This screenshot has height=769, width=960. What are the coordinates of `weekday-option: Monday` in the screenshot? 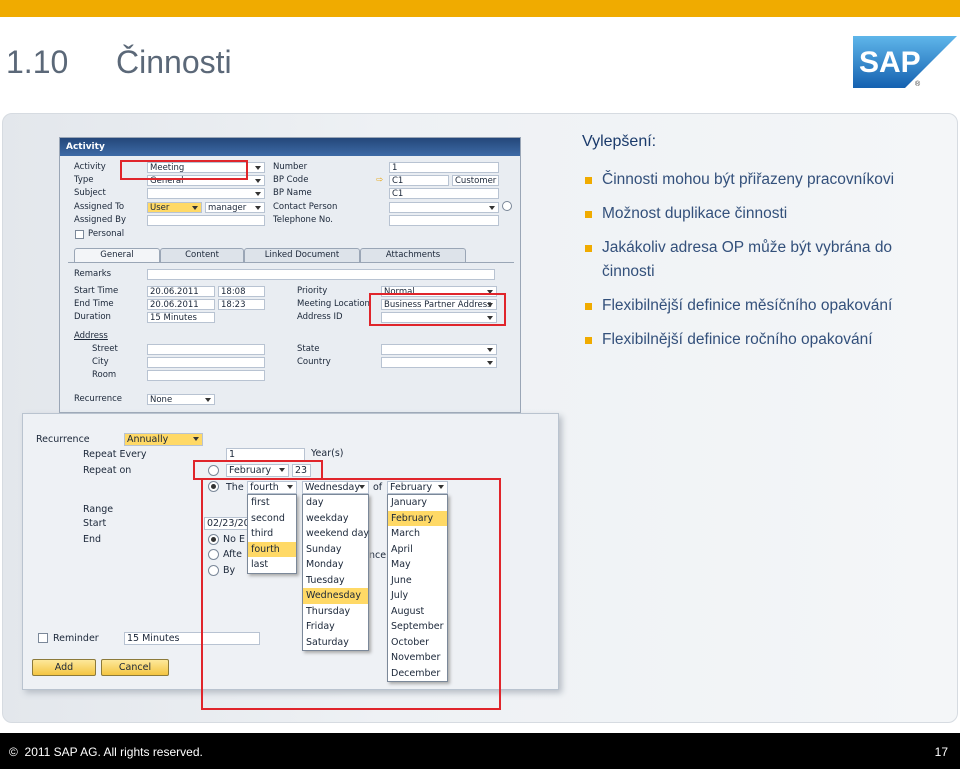 It's located at (335, 565).